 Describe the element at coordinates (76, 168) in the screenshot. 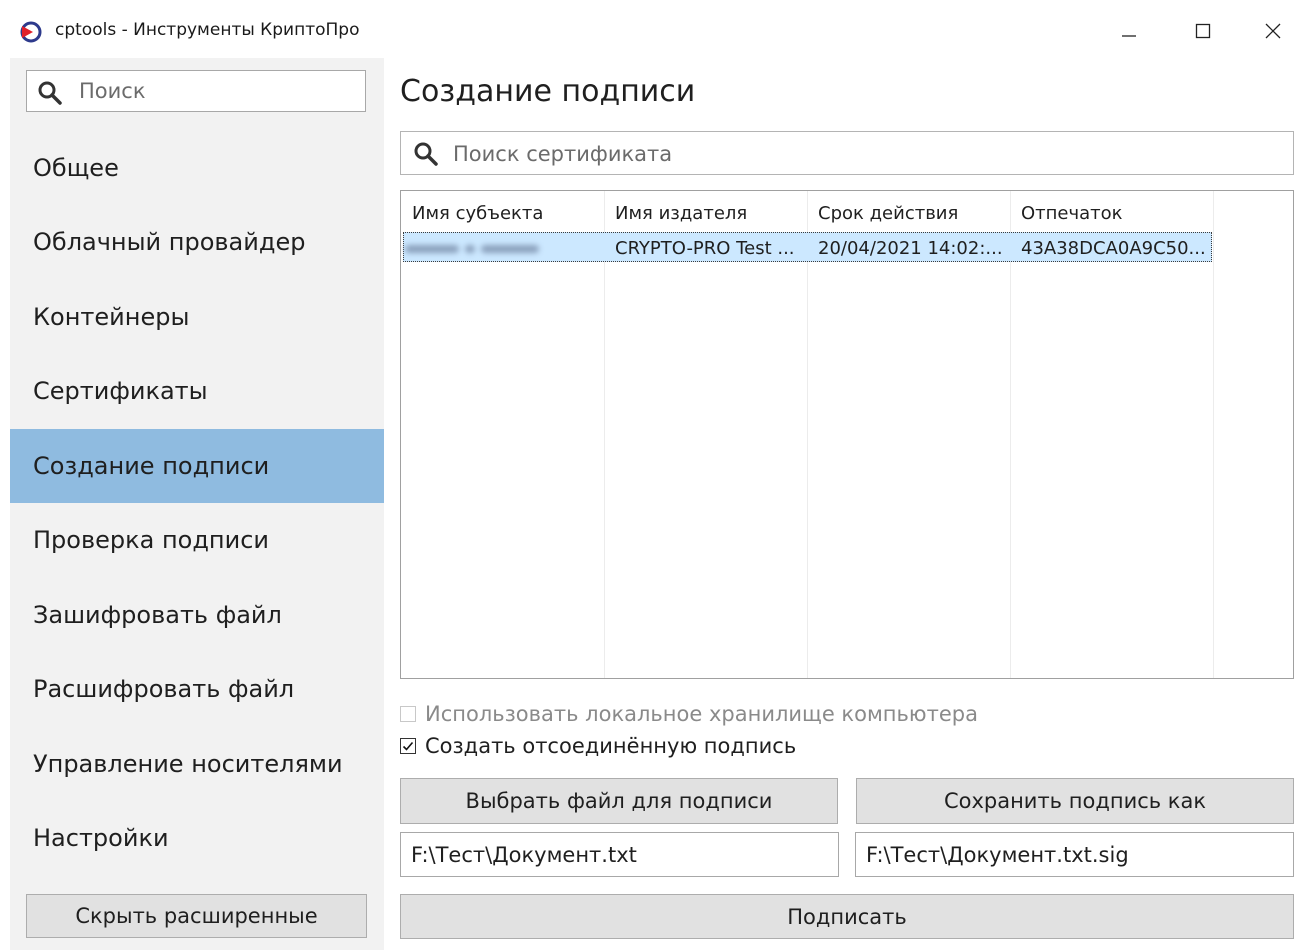

I see `sidebar-item-label: Общее` at that location.